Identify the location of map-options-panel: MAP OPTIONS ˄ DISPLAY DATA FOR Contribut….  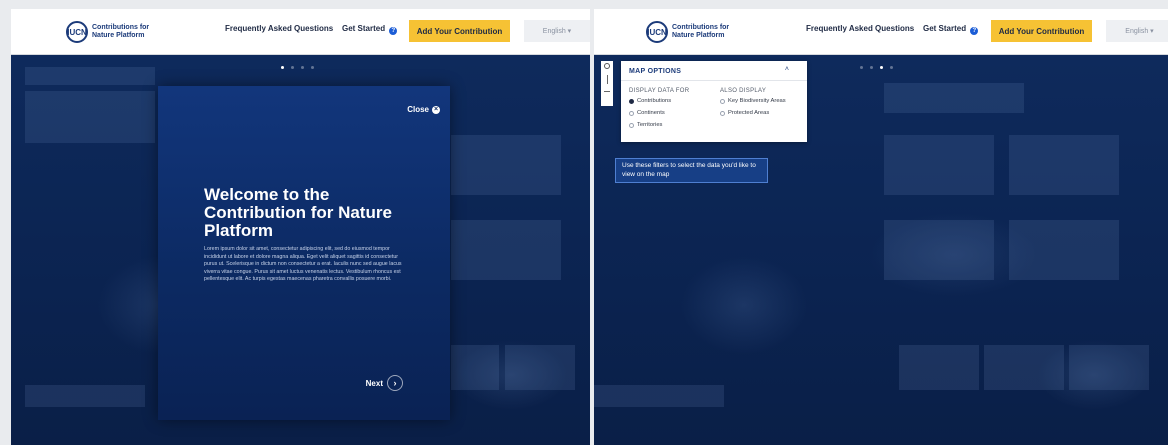
(714, 101).